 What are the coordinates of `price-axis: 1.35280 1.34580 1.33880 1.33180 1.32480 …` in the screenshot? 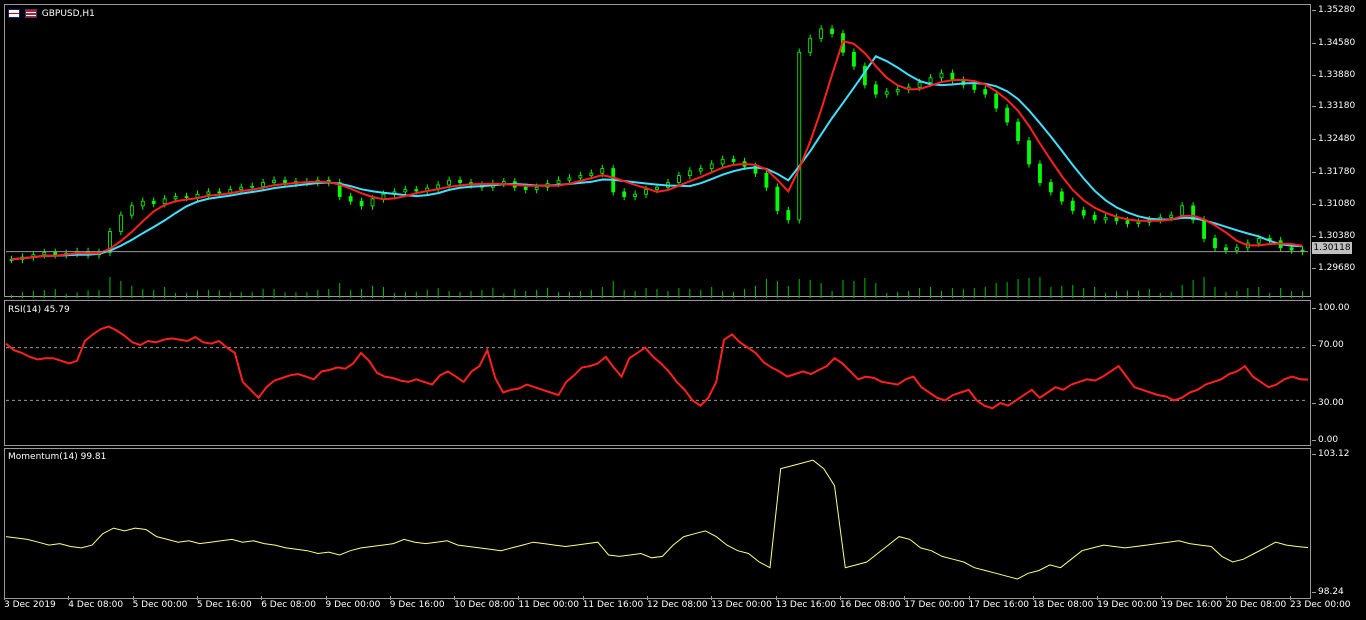 It's located at (1338, 310).